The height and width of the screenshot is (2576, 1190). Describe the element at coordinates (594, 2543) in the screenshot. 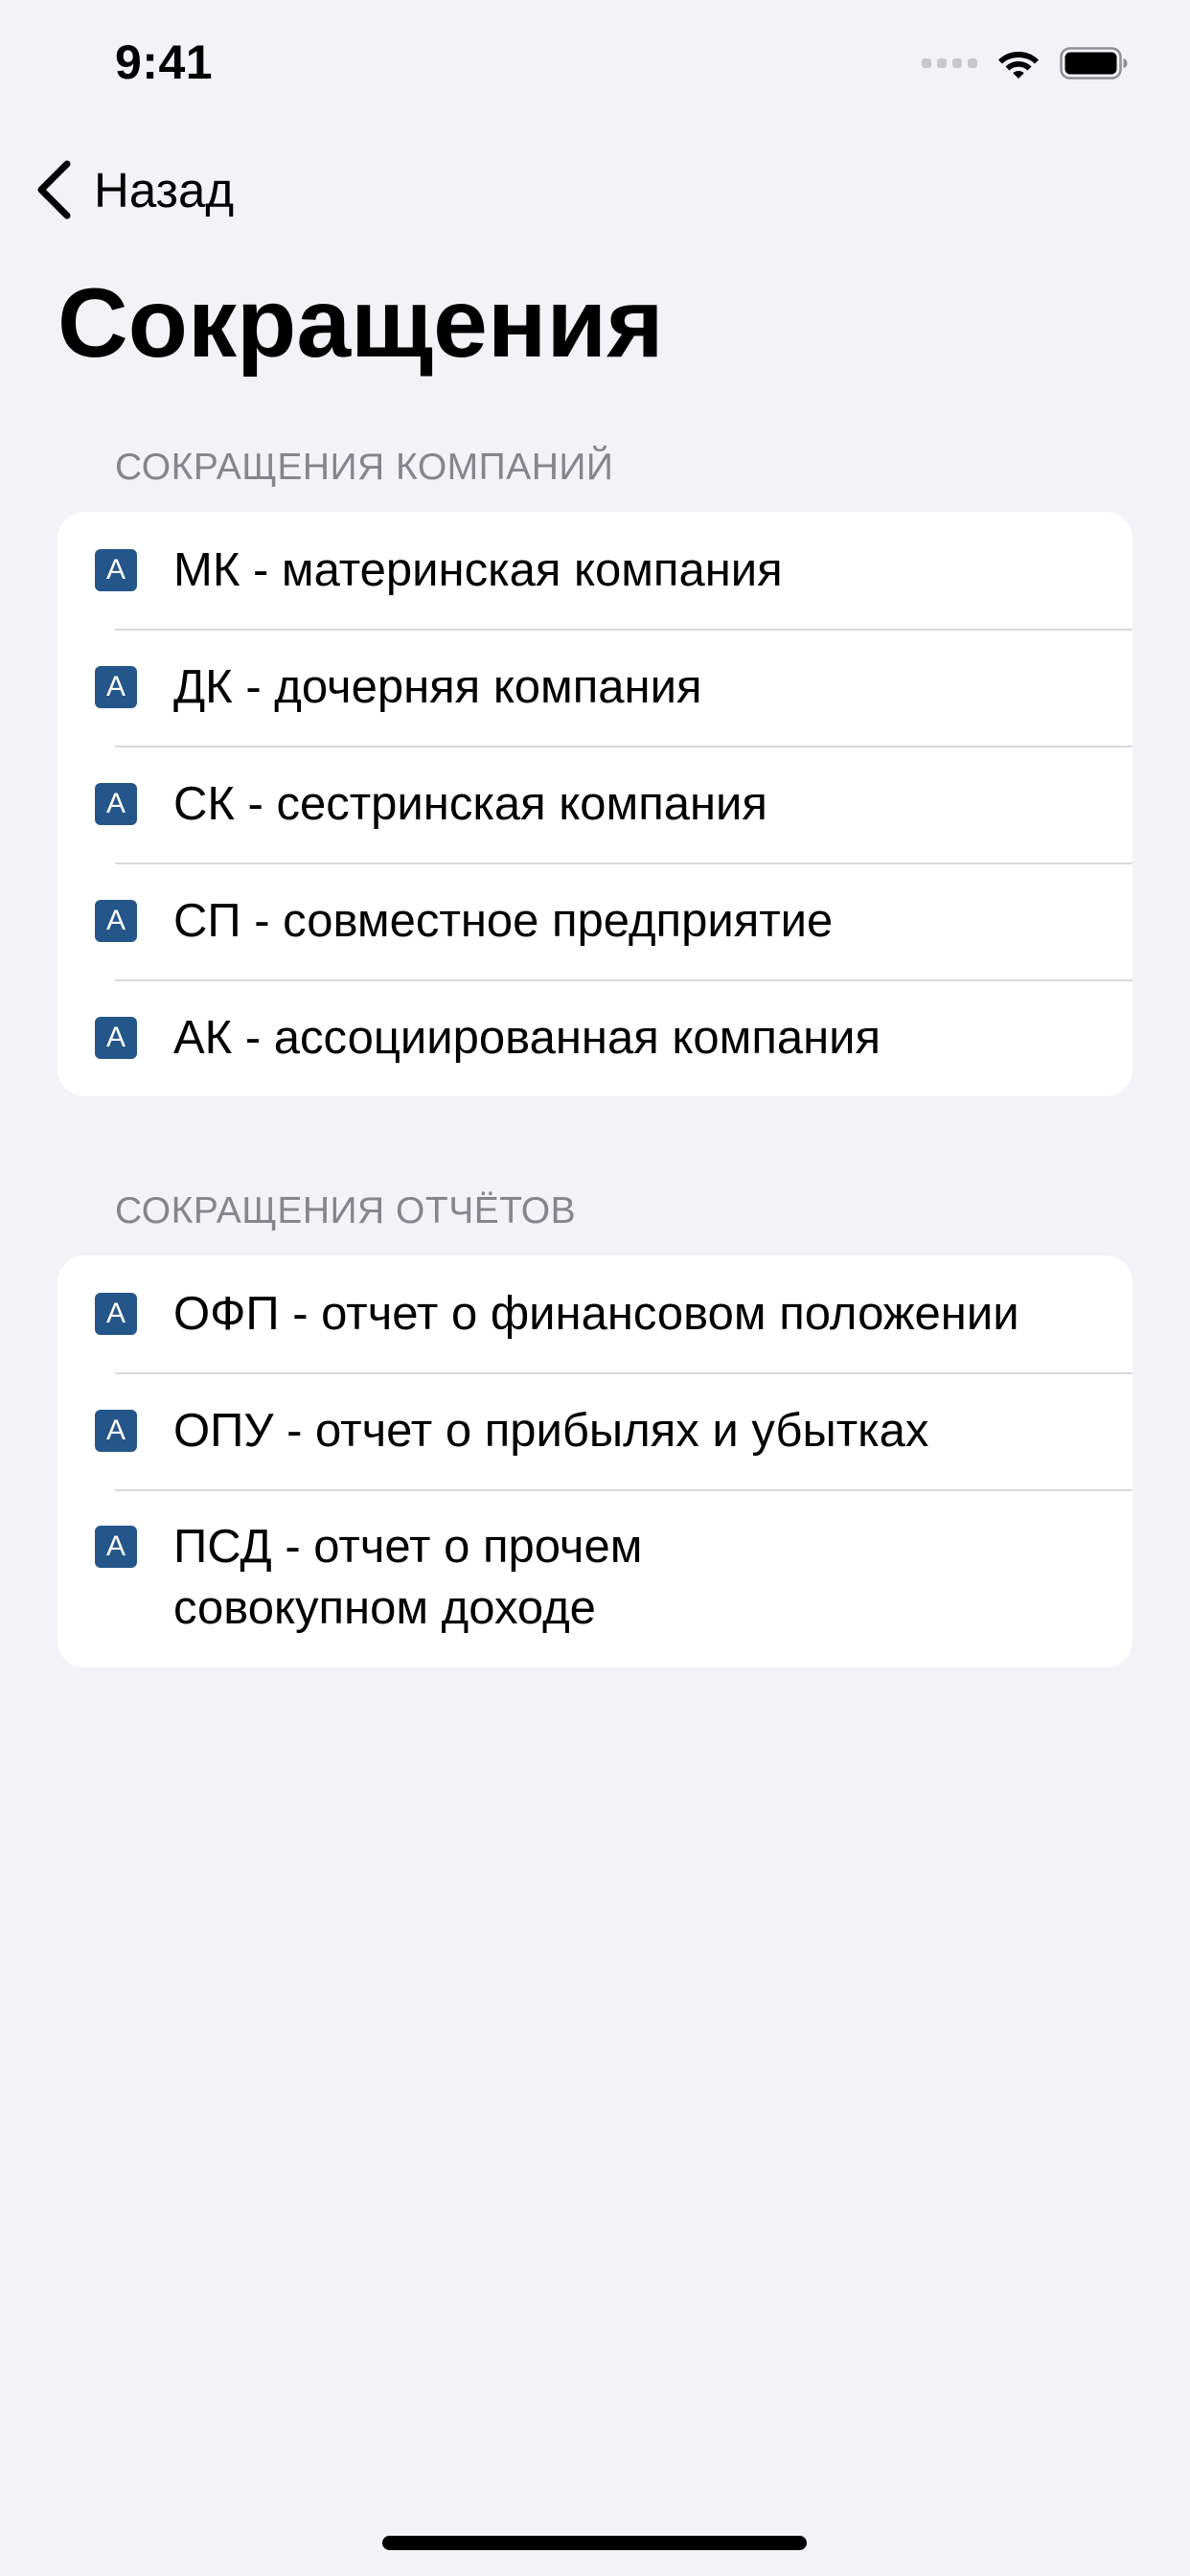

I see `home-indicator` at that location.